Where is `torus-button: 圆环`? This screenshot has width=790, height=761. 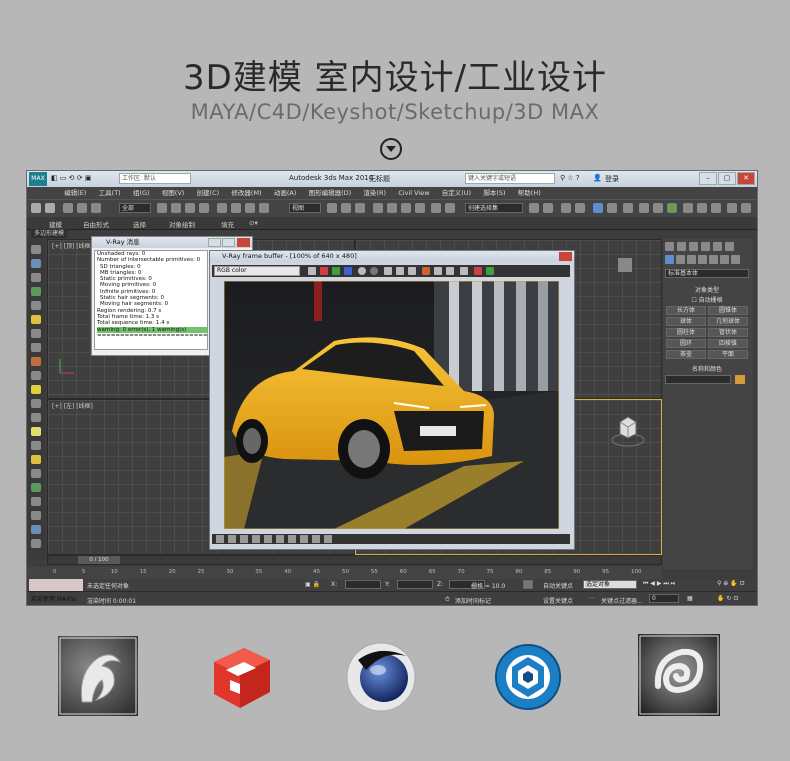 torus-button: 圆环 is located at coordinates (686, 343).